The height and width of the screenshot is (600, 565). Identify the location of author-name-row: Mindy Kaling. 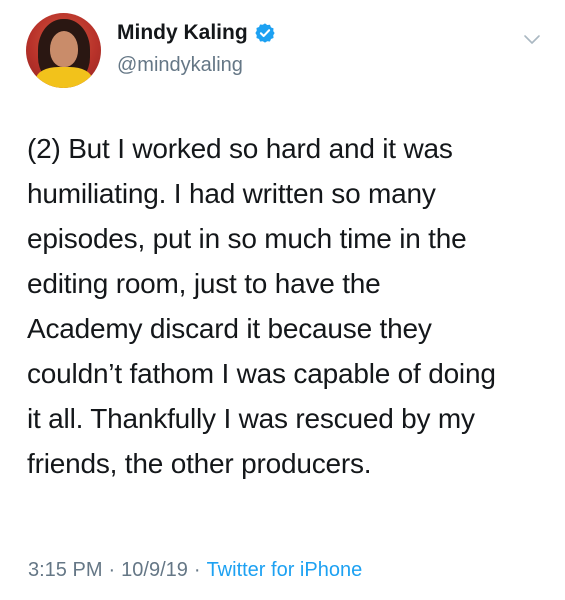
(196, 33).